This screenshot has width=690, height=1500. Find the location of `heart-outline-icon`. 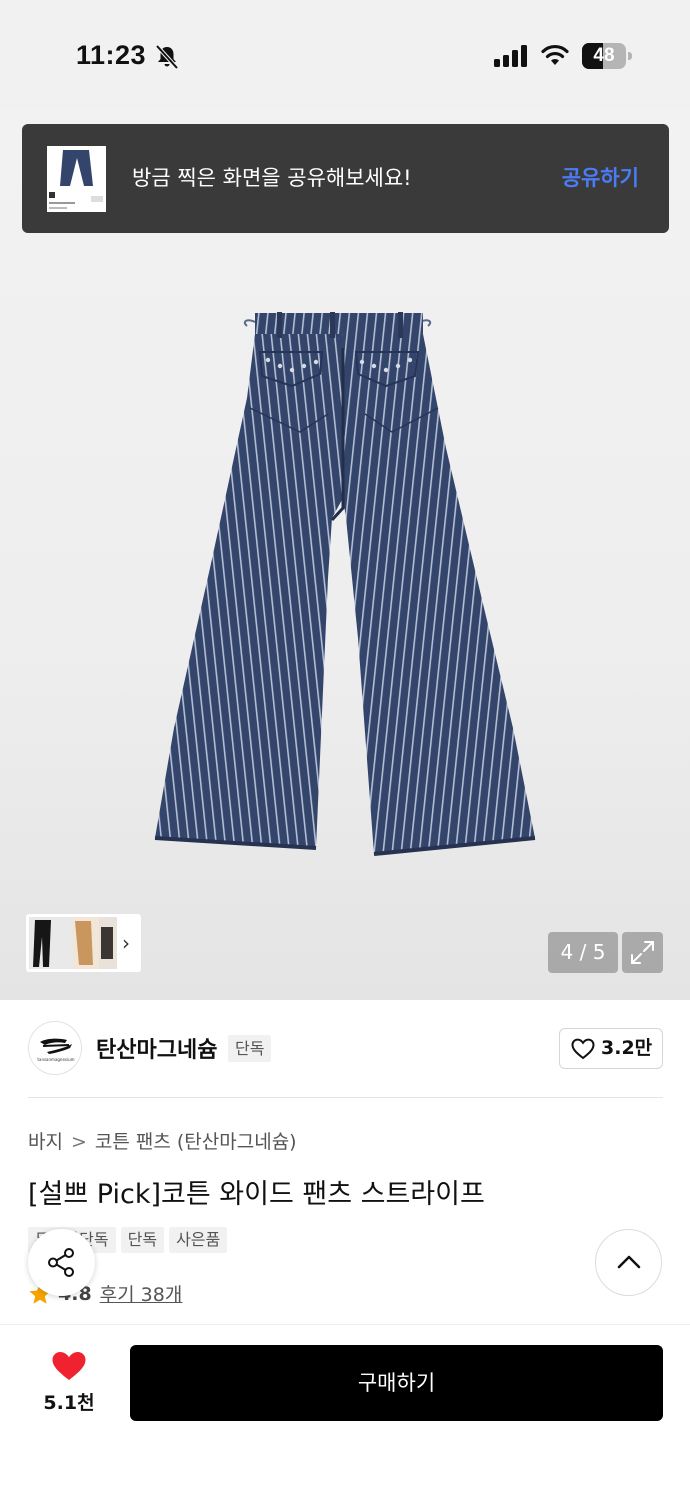

heart-outline-icon is located at coordinates (583, 1049).